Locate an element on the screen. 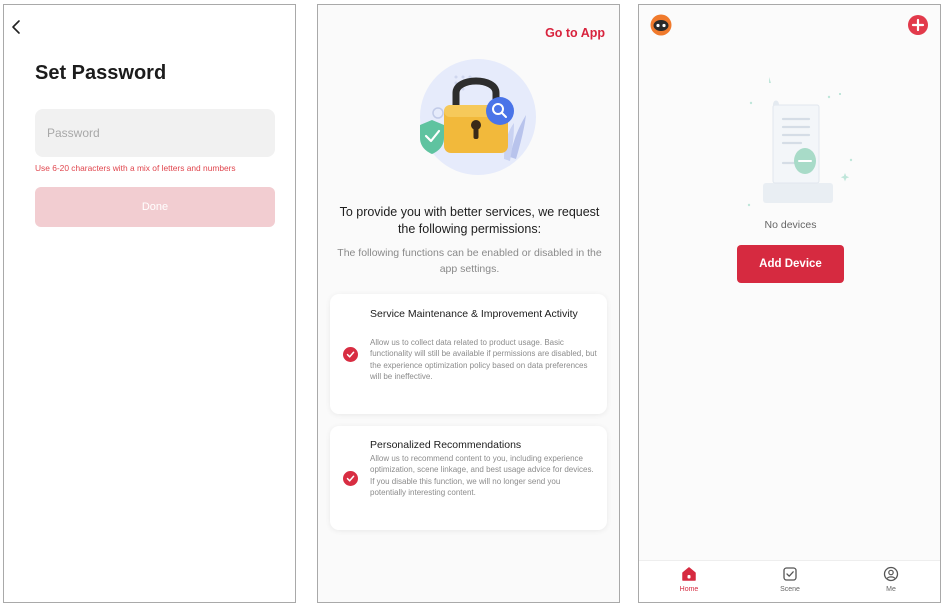 This screenshot has height=605, width=943. done-button: Done is located at coordinates (155, 207).